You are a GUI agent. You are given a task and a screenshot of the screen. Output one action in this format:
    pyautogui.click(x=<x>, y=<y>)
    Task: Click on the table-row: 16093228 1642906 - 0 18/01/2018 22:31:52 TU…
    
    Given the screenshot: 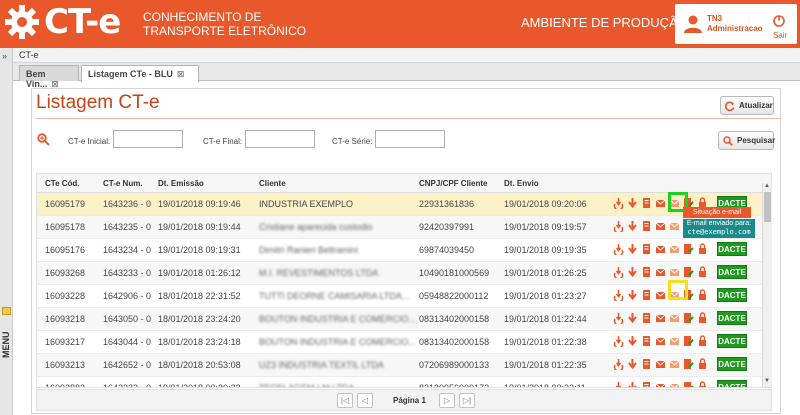 What is the action you would take?
    pyautogui.click(x=400, y=296)
    